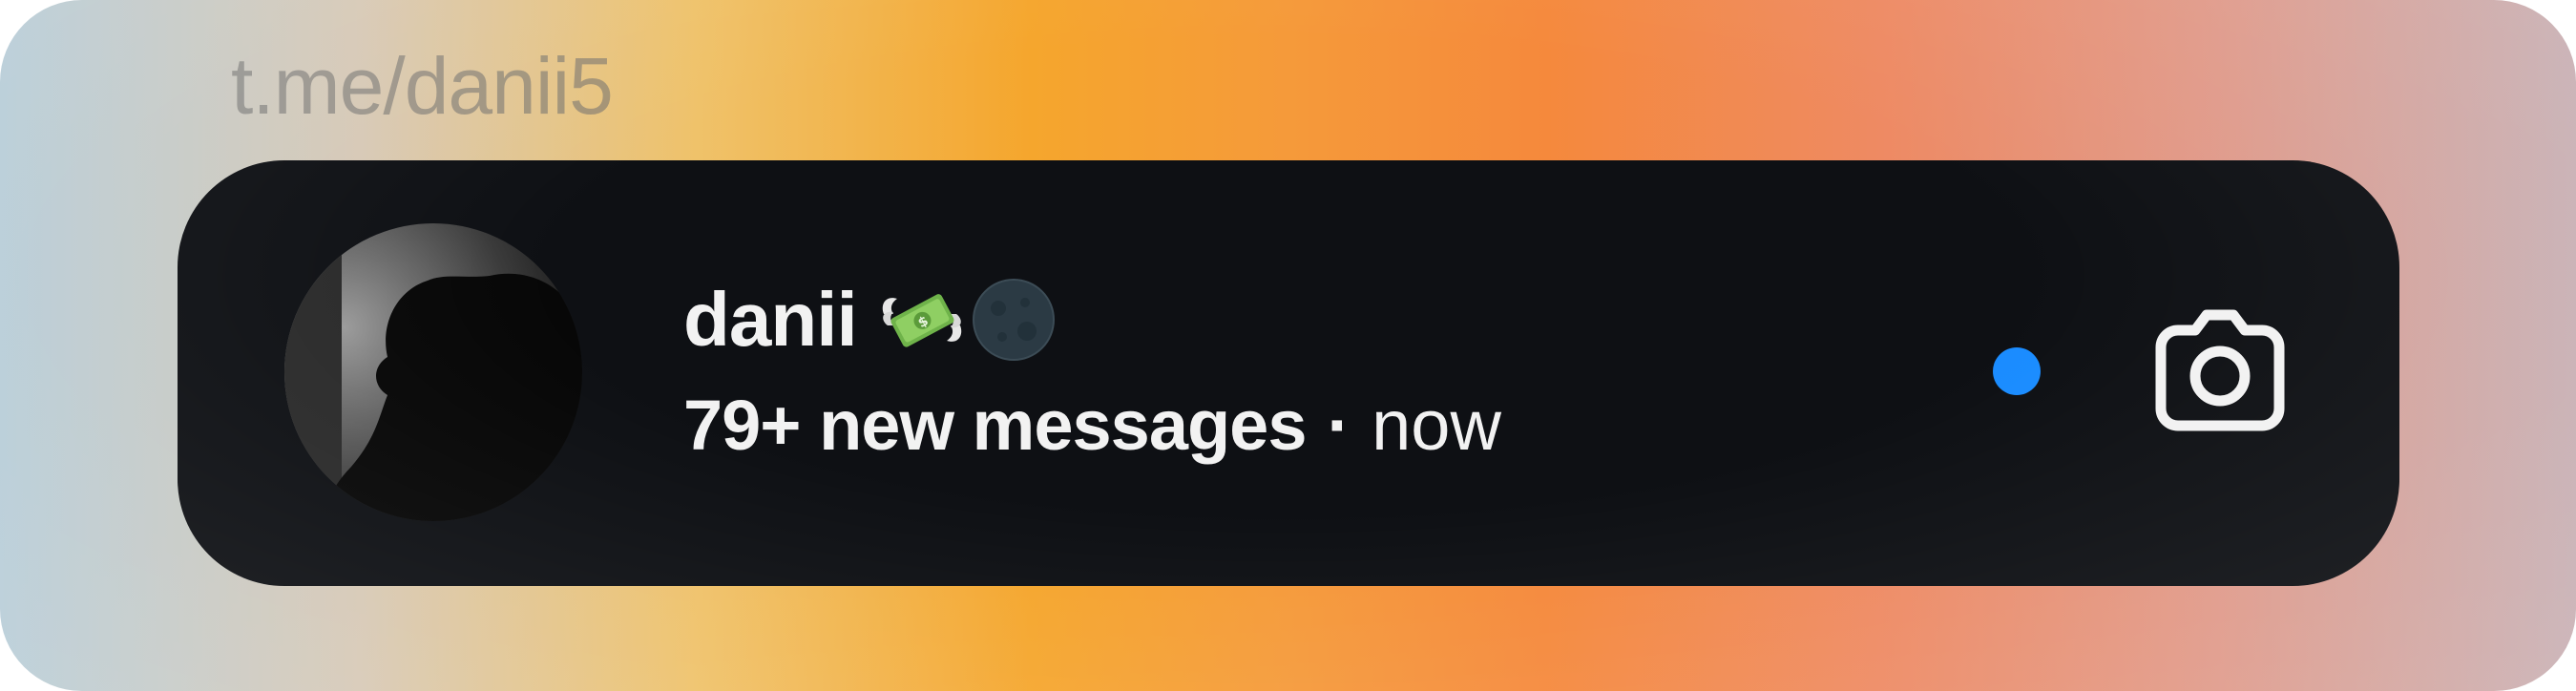 This screenshot has width=2576, height=691. I want to click on avatar-silhouette-icon, so click(433, 372).